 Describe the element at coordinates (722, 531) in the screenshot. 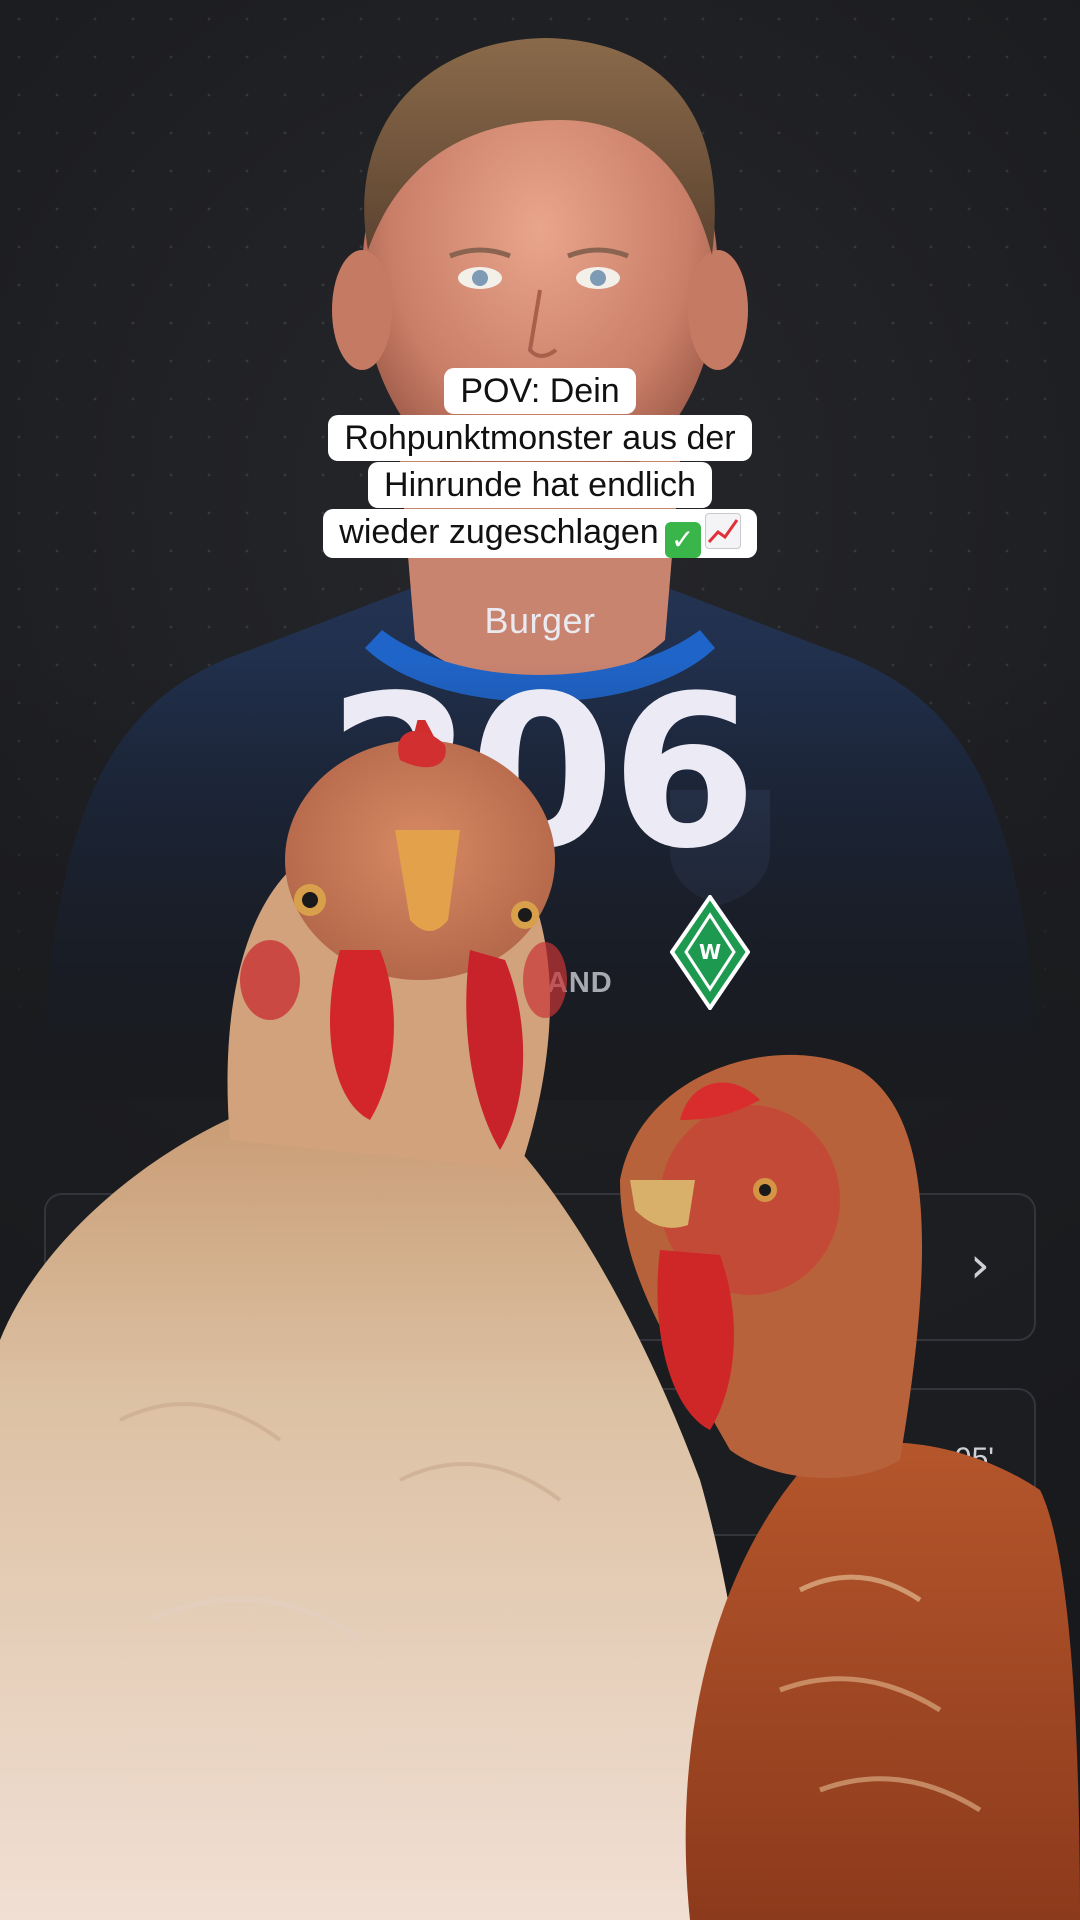

I see `chart-increasing-icon` at that location.